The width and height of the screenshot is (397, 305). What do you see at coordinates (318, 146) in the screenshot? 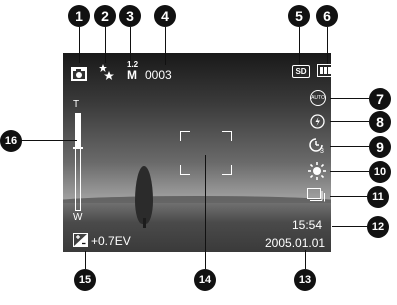
I see `self-timer-icon` at bounding box center [318, 146].